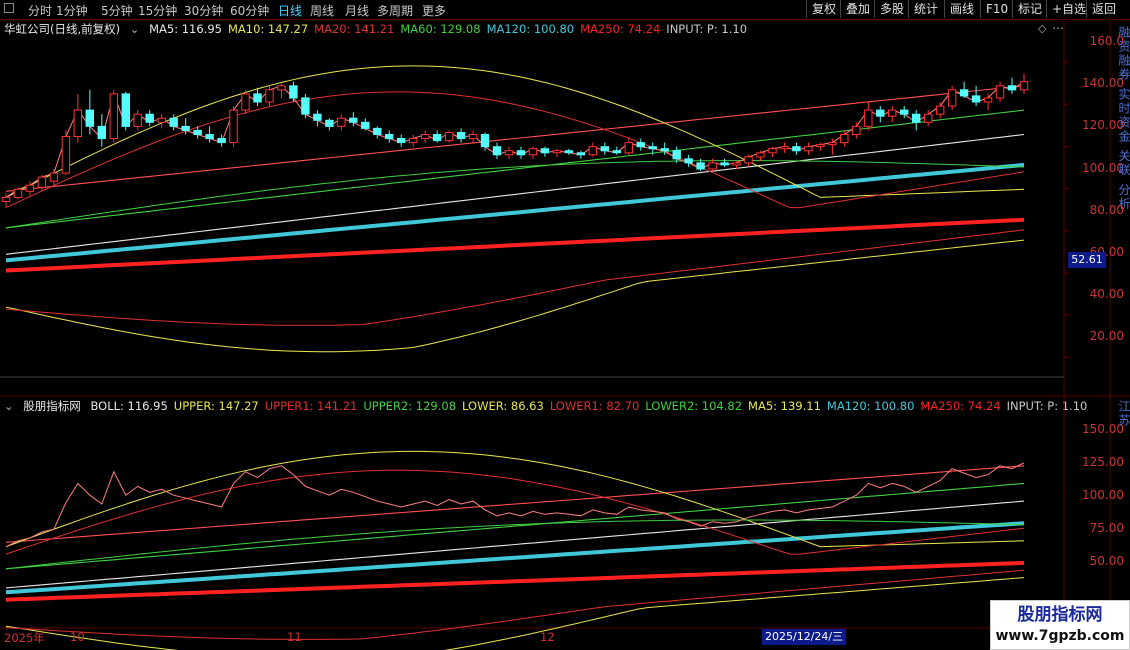 The height and width of the screenshot is (650, 1130). I want to click on toolbar-button-4: 画线, so click(961, 9).